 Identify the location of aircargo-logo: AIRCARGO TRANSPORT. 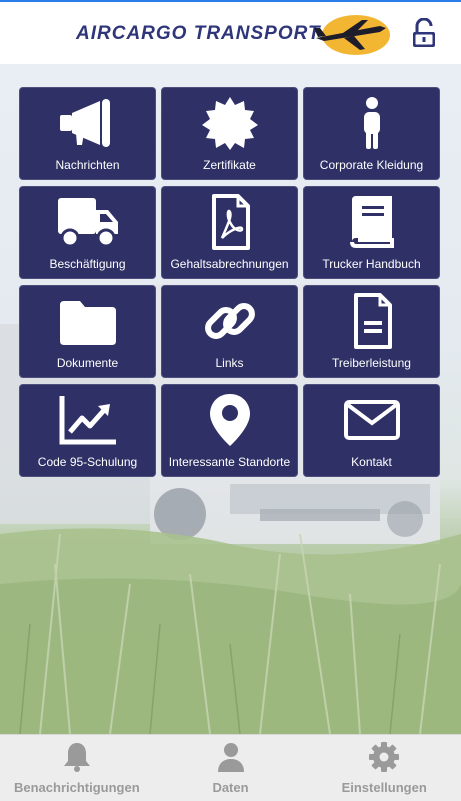
(234, 35).